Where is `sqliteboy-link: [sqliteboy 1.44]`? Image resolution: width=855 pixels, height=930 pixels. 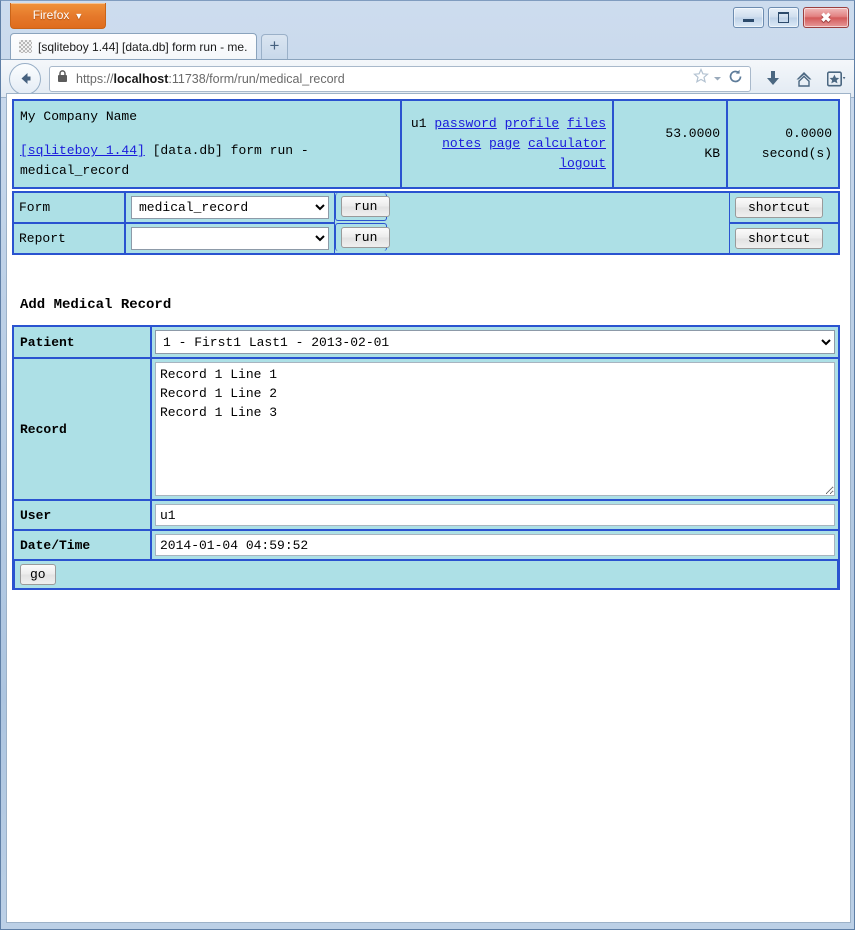 sqliteboy-link: [sqliteboy 1.44] is located at coordinates (82, 150).